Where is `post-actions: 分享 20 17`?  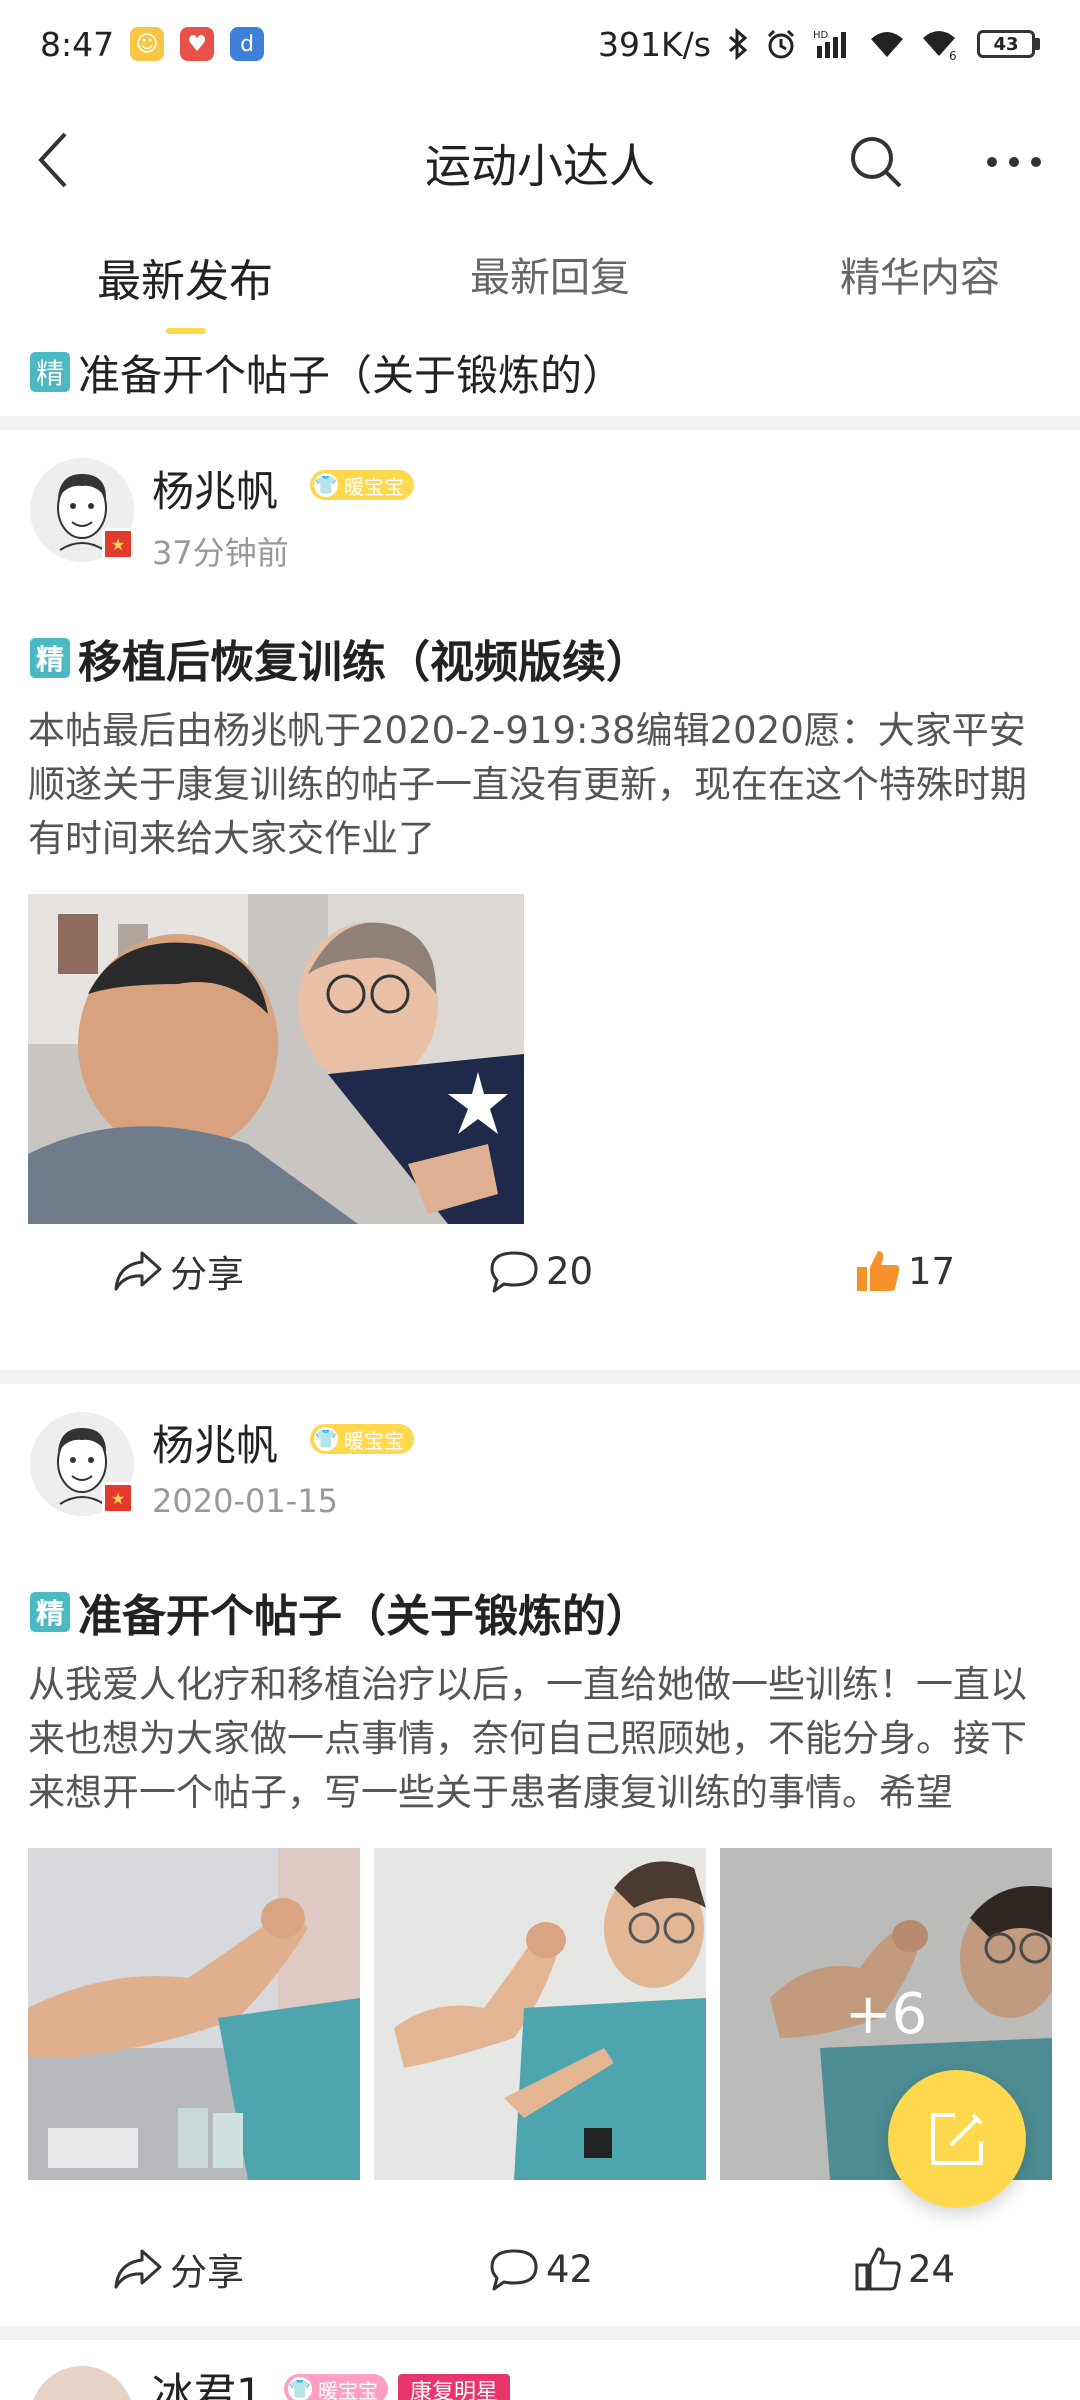
post-actions: 分享 20 17 is located at coordinates (540, 1271).